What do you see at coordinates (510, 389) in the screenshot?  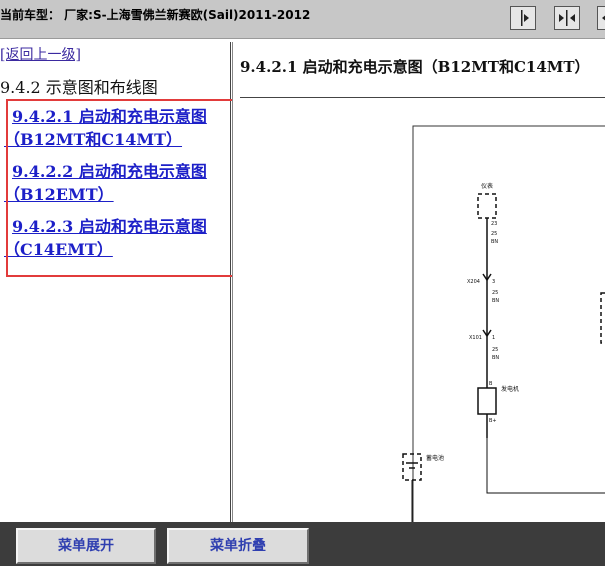 I see `generator-label: 发电机` at bounding box center [510, 389].